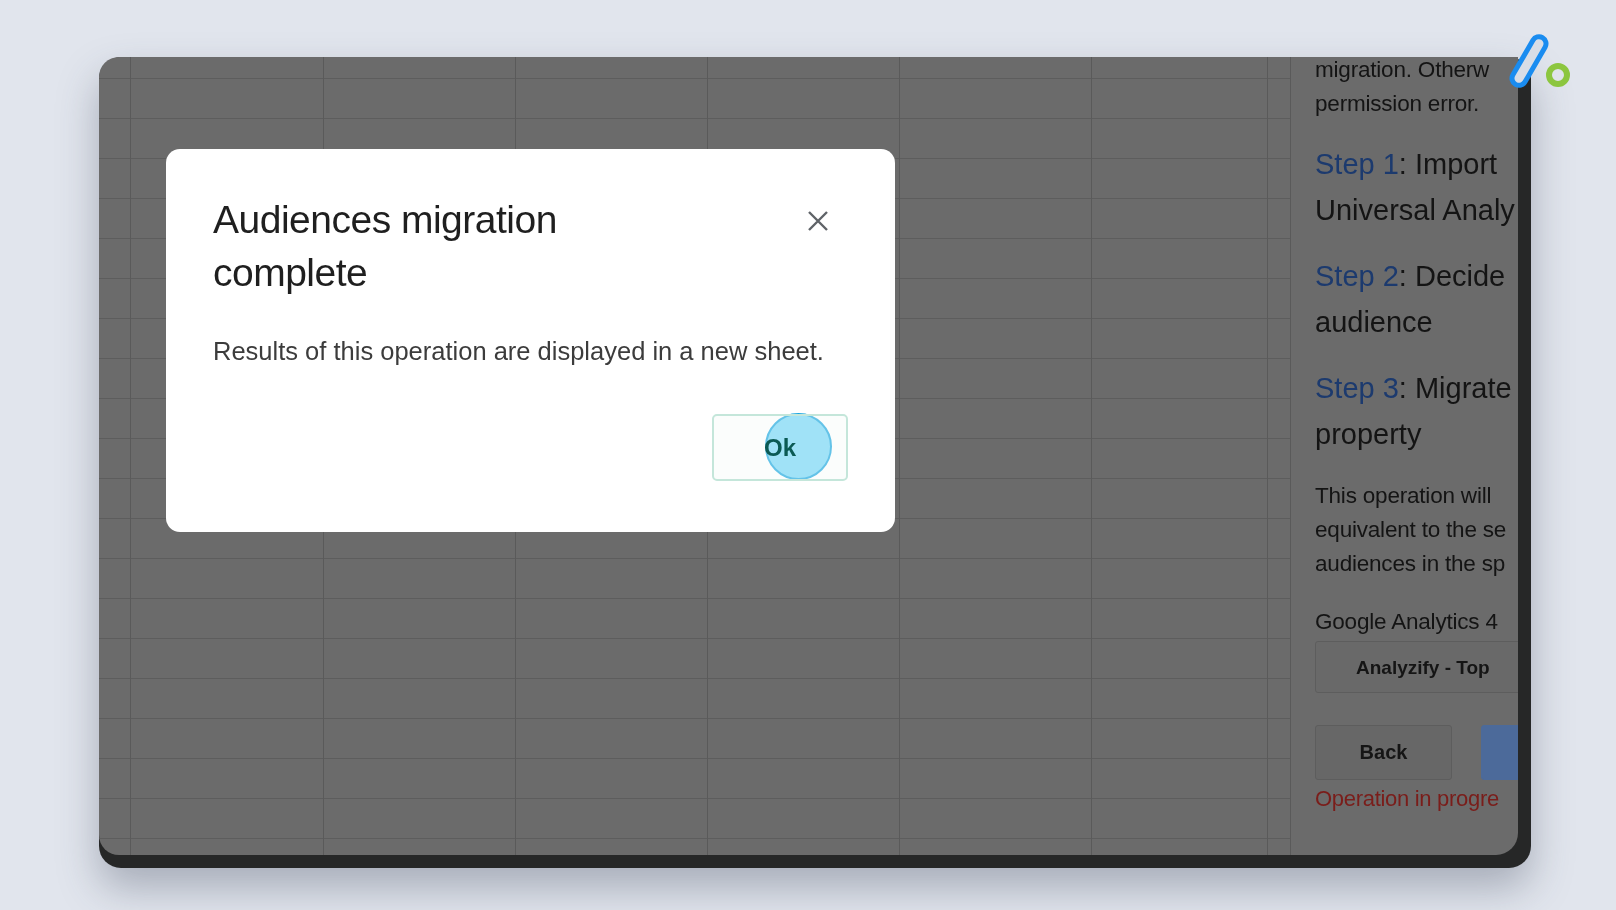  What do you see at coordinates (1407, 799) in the screenshot?
I see `status-message: Operation in progre` at bounding box center [1407, 799].